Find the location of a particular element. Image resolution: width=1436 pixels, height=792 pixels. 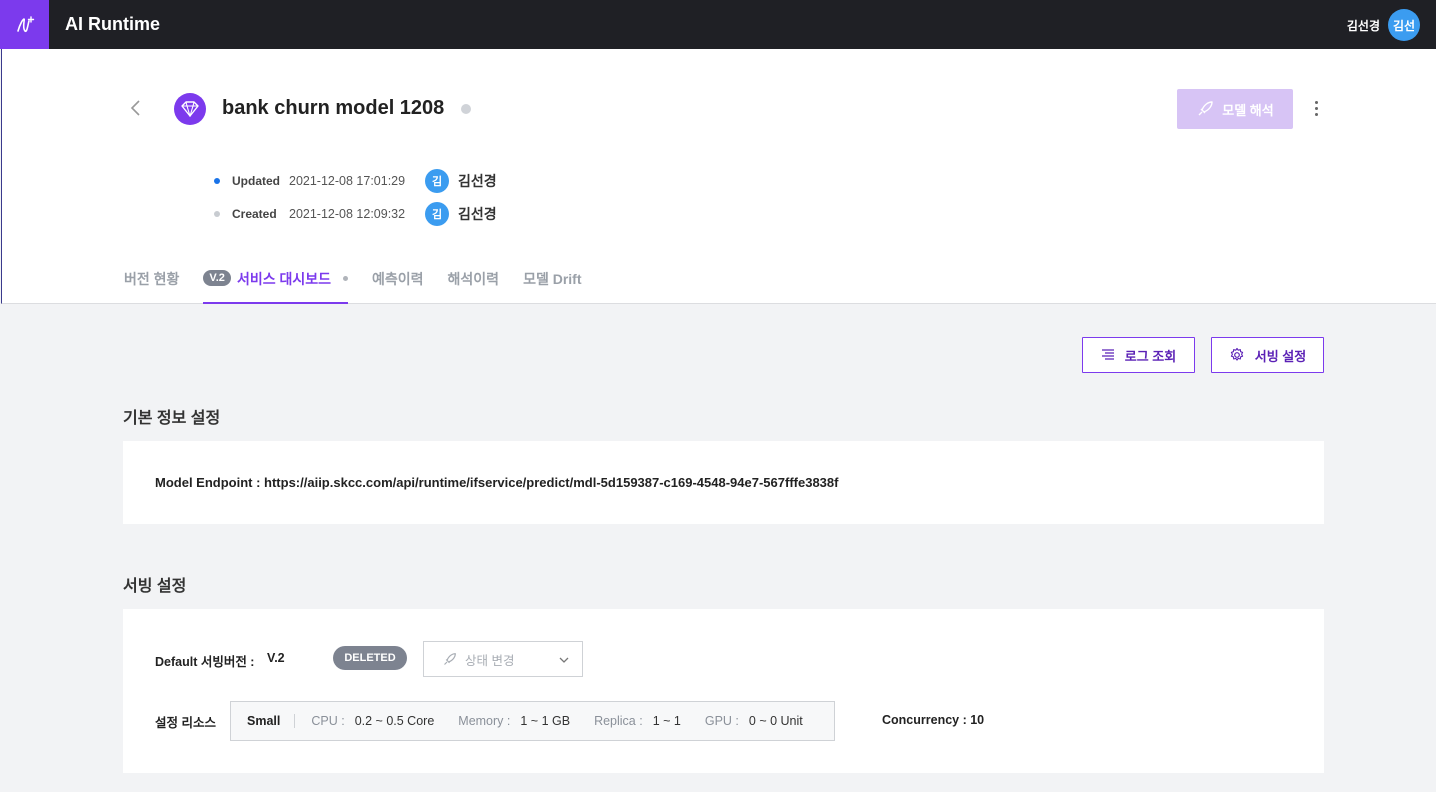

concurrency: Concurrency : 10 is located at coordinates (933, 720).